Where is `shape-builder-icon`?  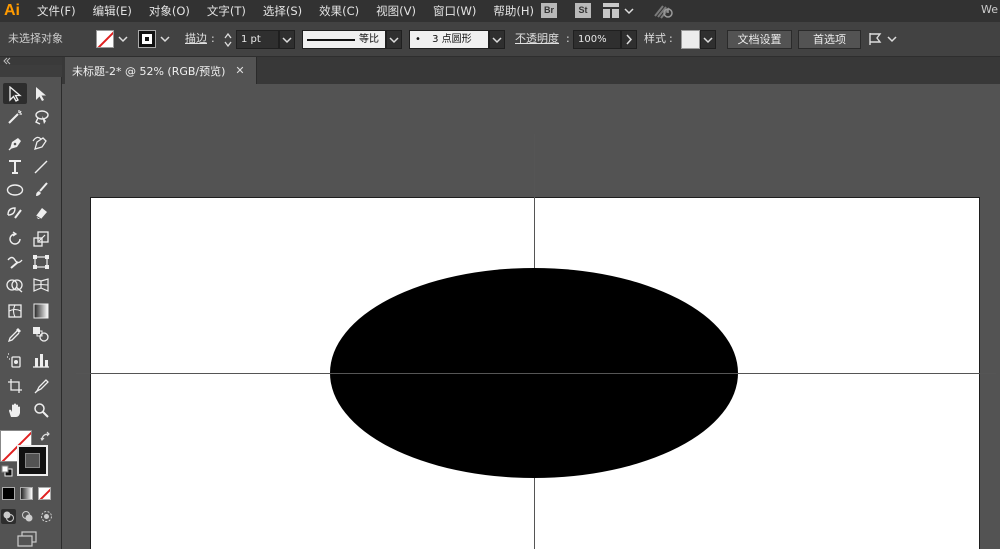 shape-builder-icon is located at coordinates (14, 285).